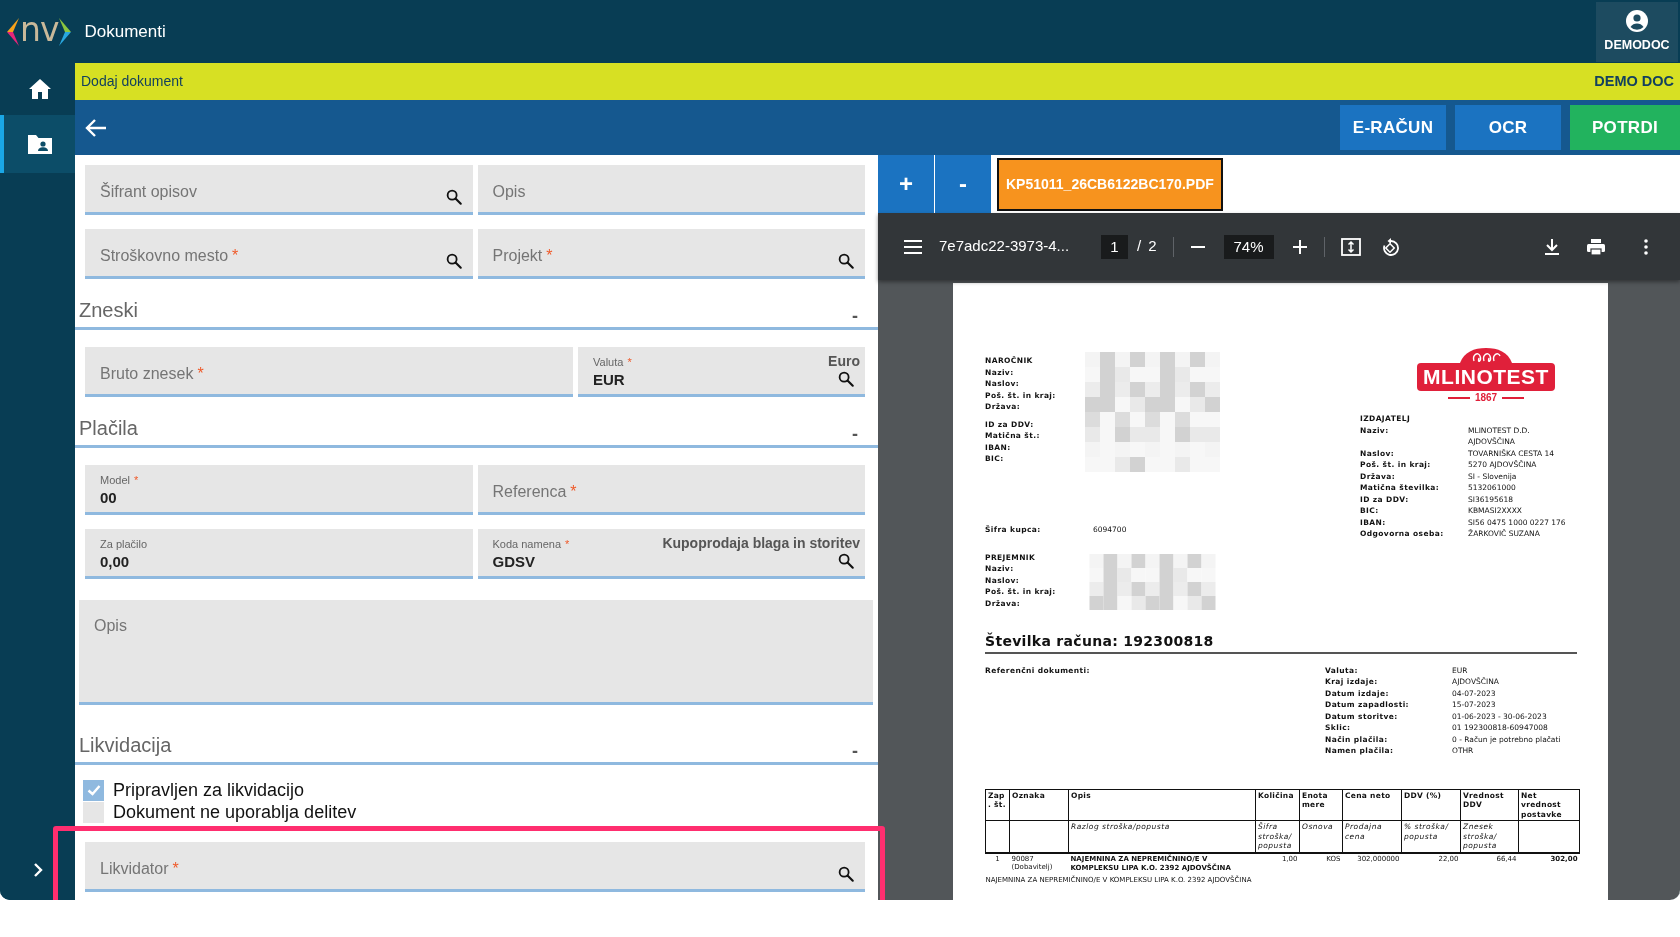 This screenshot has height=937, width=1680. What do you see at coordinates (1248, 246) in the screenshot?
I see `zoom-field: 74%` at bounding box center [1248, 246].